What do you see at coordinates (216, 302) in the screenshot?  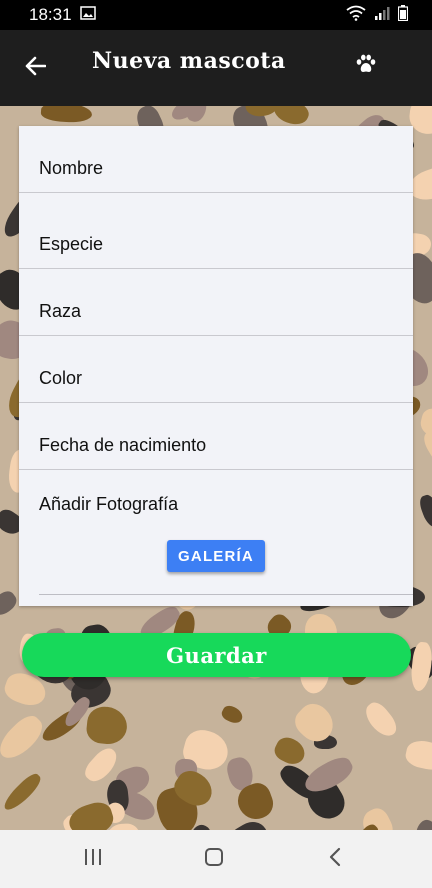 I see `breed-field: Raza` at bounding box center [216, 302].